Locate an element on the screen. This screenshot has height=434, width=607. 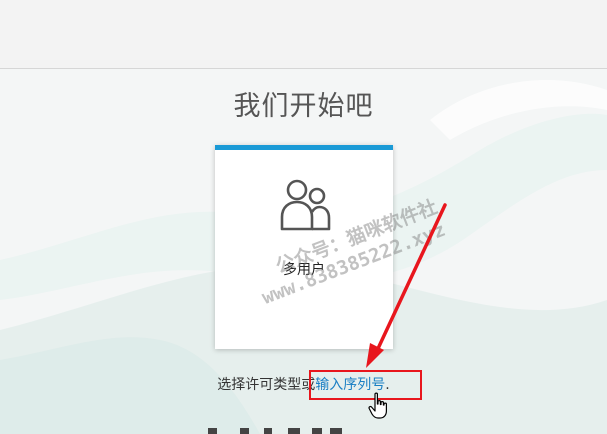
license-prompt: 选择许可类型或输入序列号. is located at coordinates (303, 385).